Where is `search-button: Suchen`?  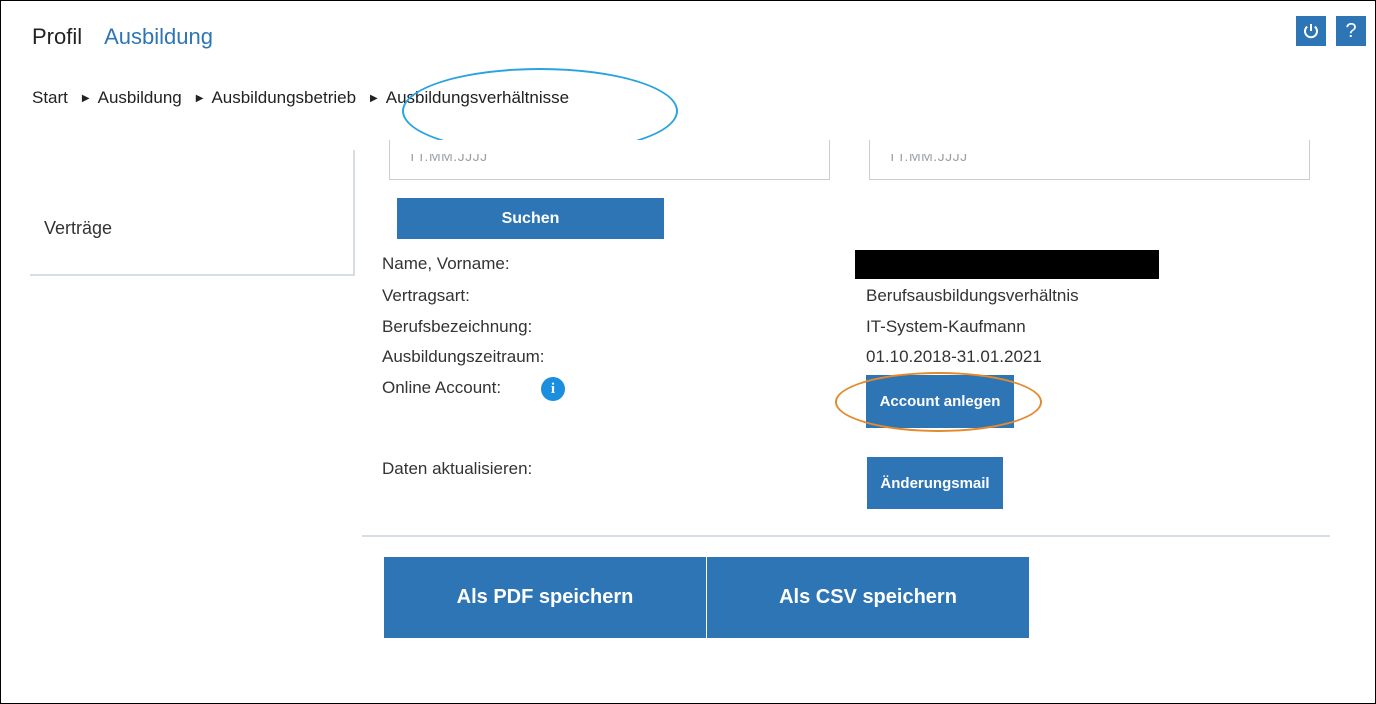 search-button: Suchen is located at coordinates (530, 218).